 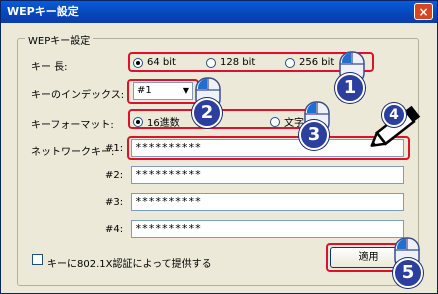 What do you see at coordinates (317, 62) in the screenshot?
I see `radio-label: 256 bit` at bounding box center [317, 62].